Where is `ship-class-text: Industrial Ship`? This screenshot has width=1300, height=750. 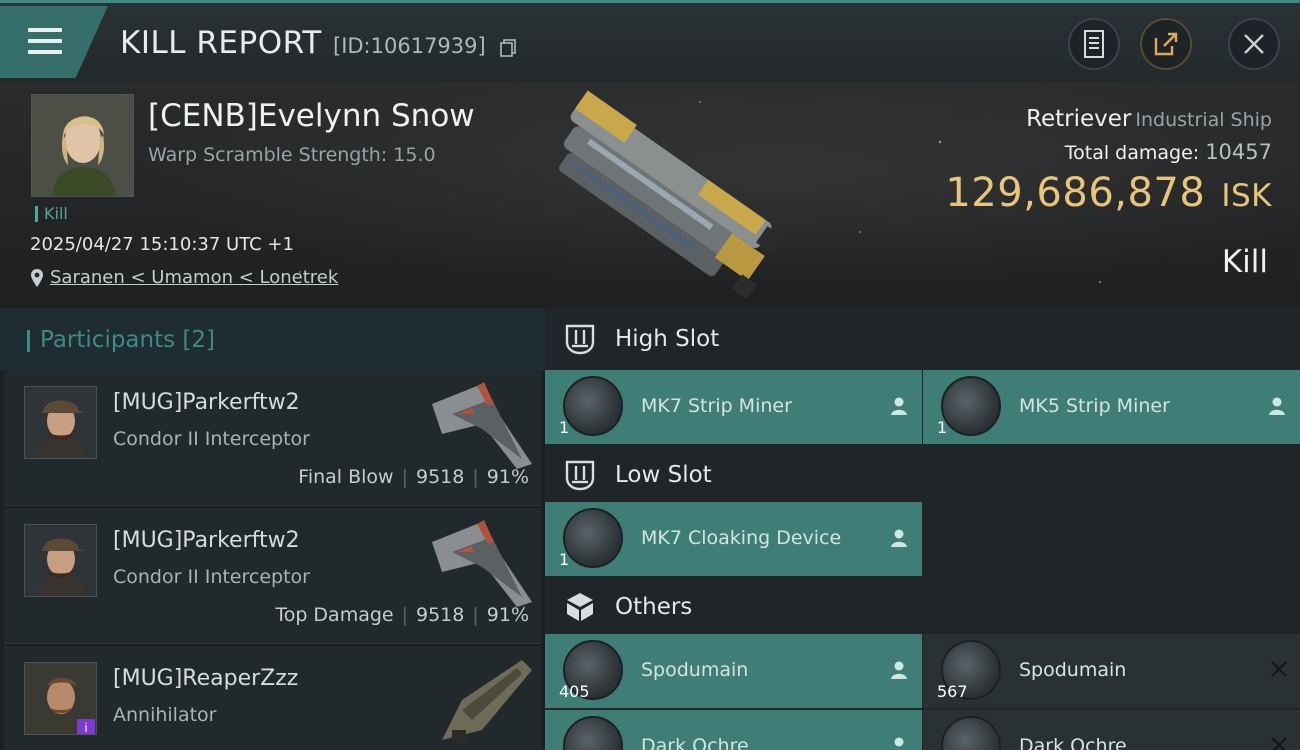
ship-class-text: Industrial Ship is located at coordinates (1203, 120).